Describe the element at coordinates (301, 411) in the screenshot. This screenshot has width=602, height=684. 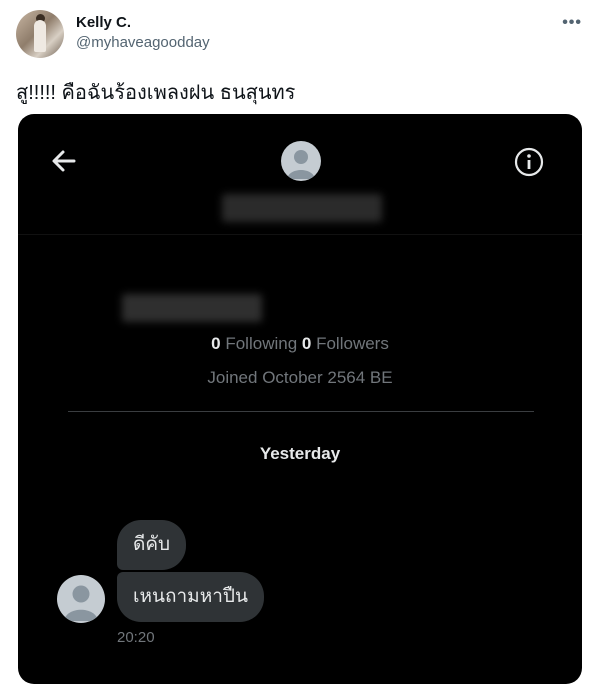
I see `profile-divider` at that location.